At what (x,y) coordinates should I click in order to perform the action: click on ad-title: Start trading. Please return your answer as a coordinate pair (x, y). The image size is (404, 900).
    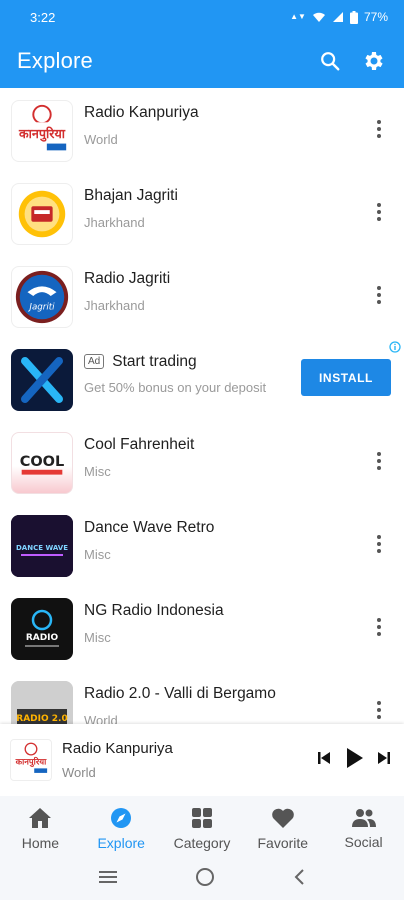
    Looking at the image, I should click on (154, 361).